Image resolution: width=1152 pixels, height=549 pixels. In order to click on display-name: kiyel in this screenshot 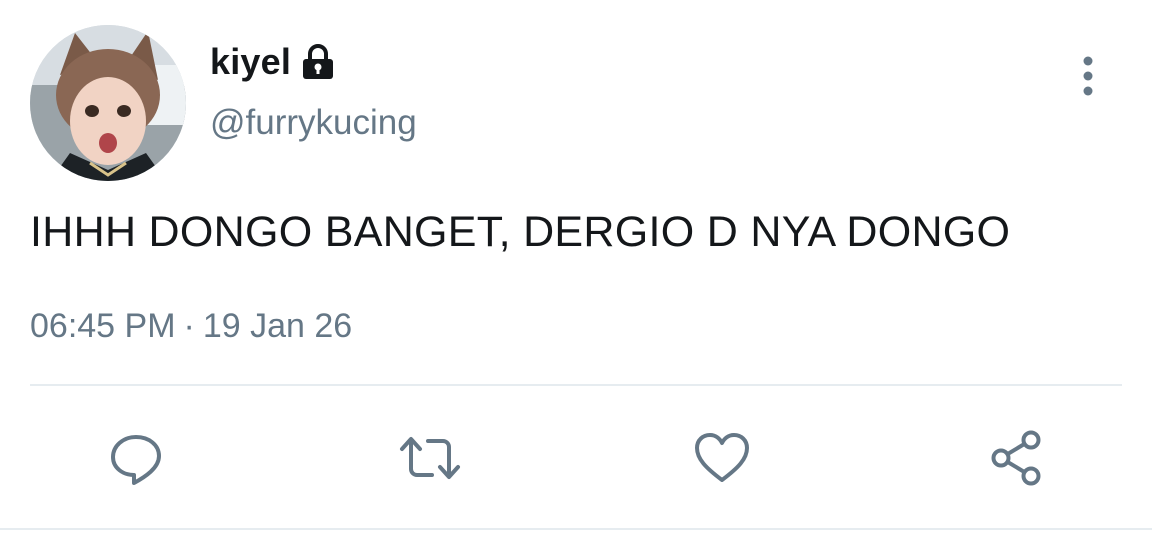, I will do `click(250, 62)`.